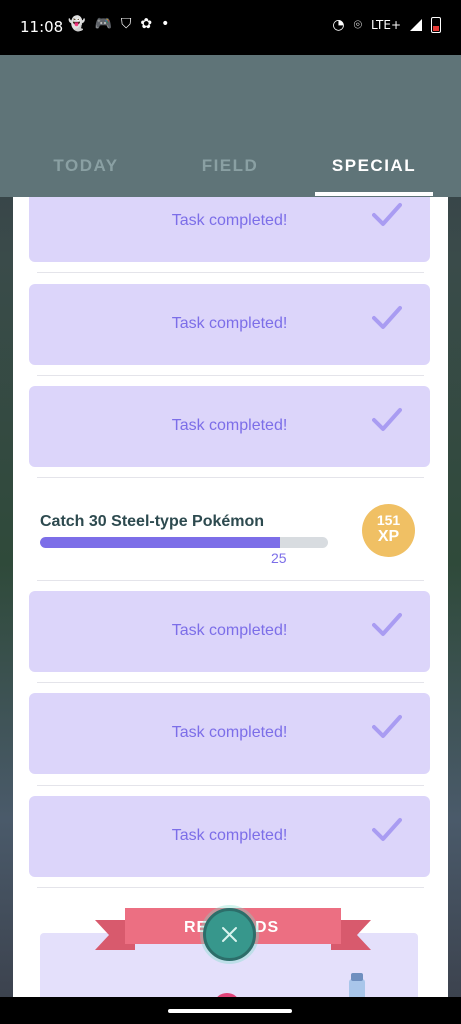  What do you see at coordinates (230, 126) in the screenshot?
I see `research-header: TODAY FIELD SPECIAL` at bounding box center [230, 126].